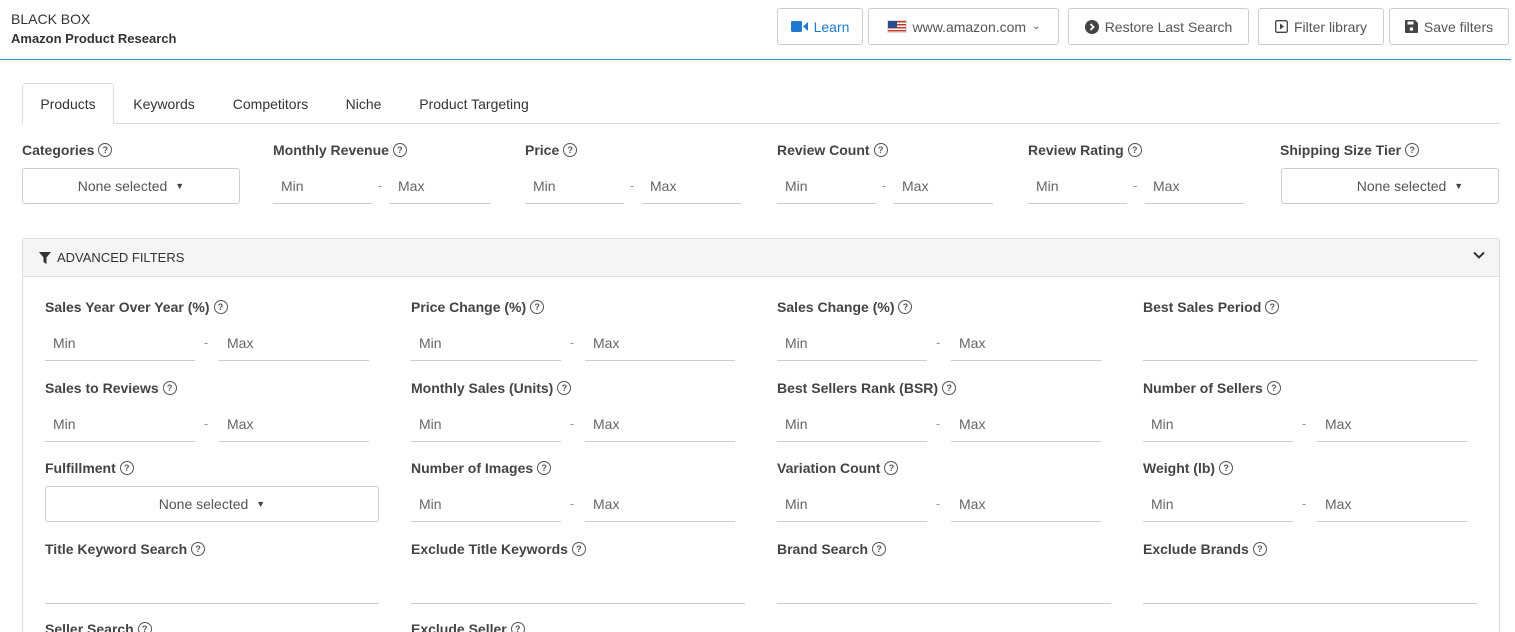 The width and height of the screenshot is (1515, 632). Describe the element at coordinates (820, 26) in the screenshot. I see `learn-button: Learn` at that location.